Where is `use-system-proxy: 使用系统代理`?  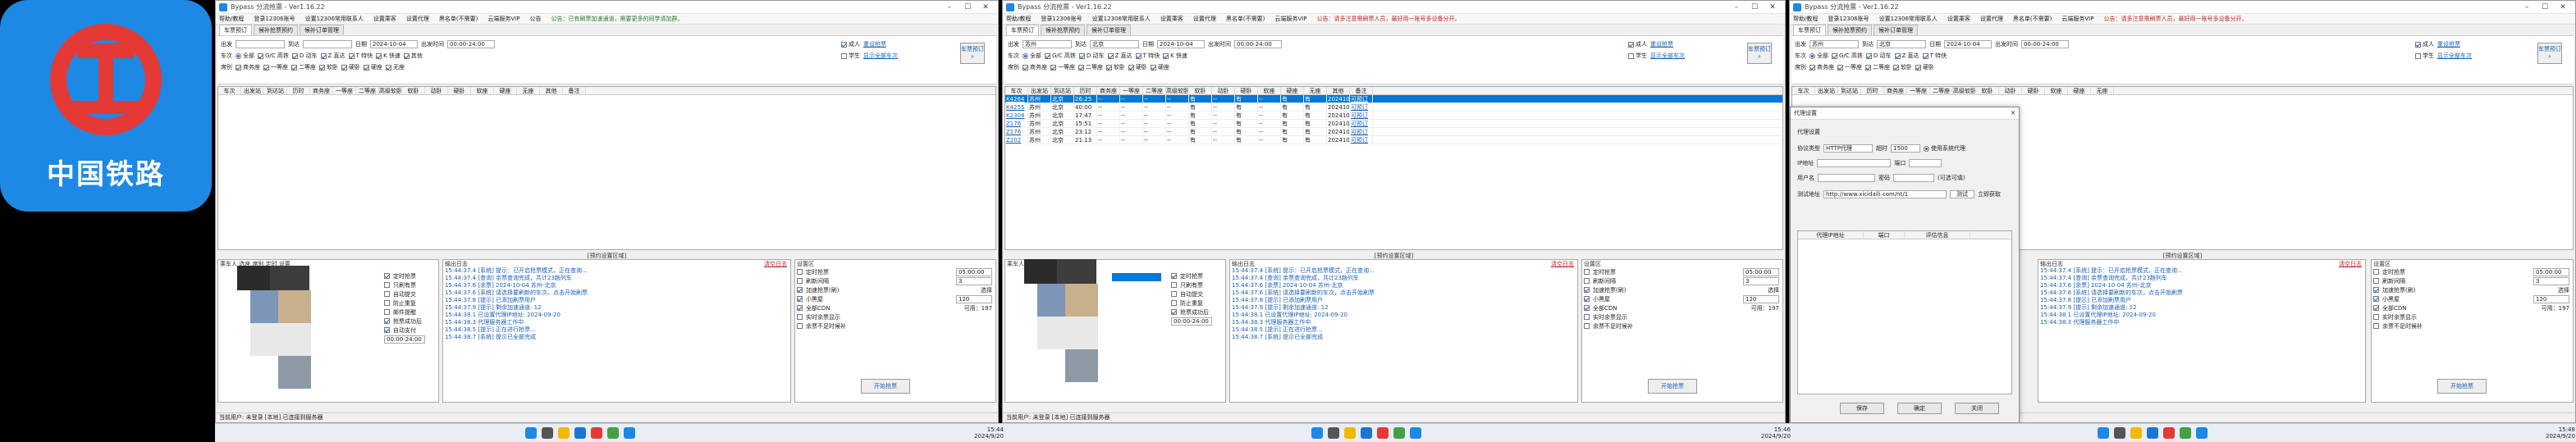
use-system-proxy: 使用系统代理 is located at coordinates (1944, 149).